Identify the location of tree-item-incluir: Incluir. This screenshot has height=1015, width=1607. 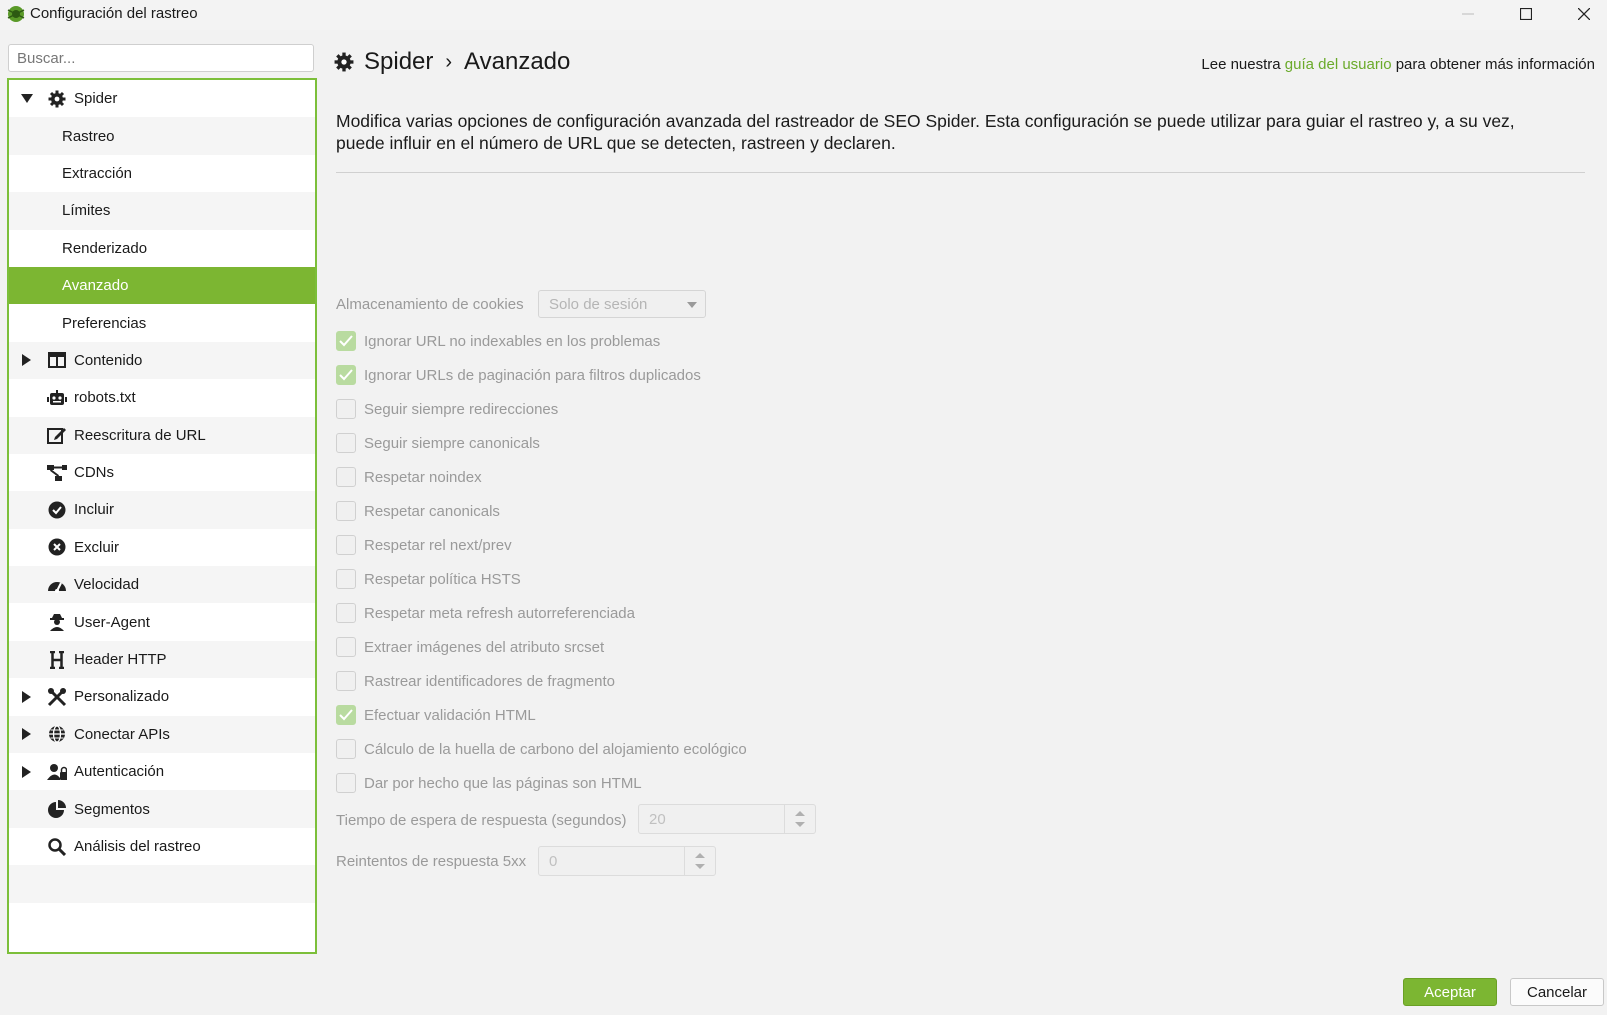
(162, 510).